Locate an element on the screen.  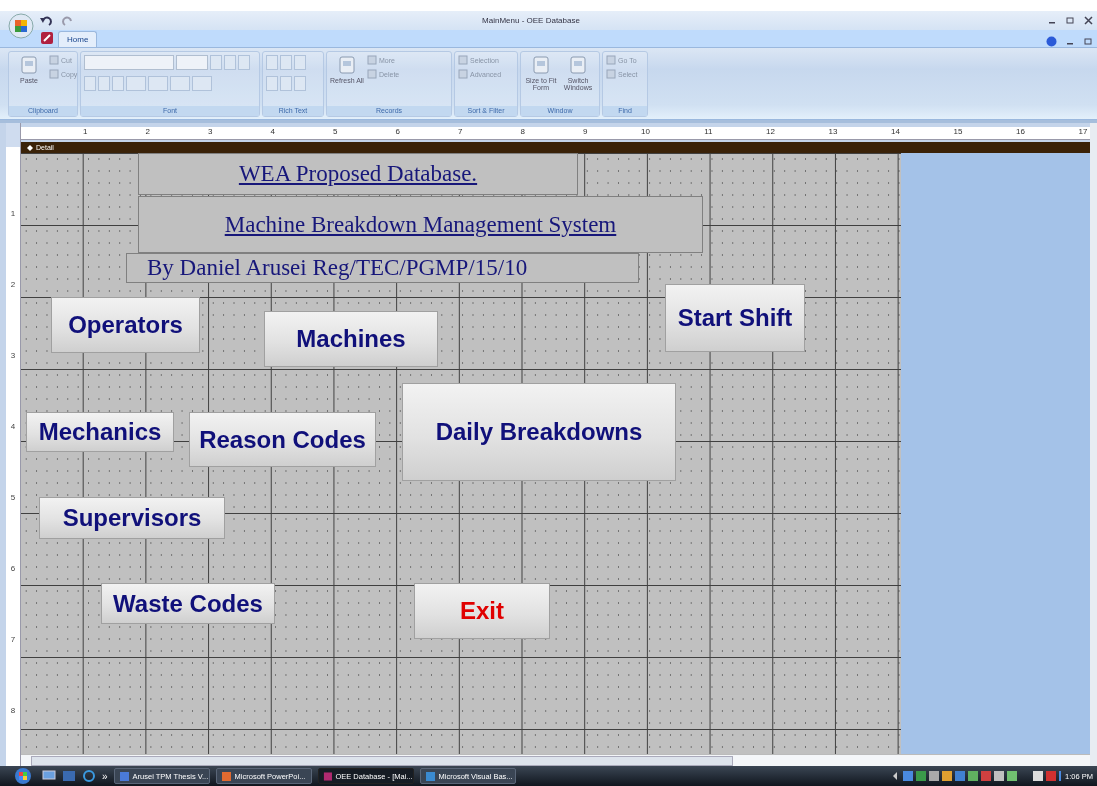
diamond-icon is located at coordinates (30, 147).